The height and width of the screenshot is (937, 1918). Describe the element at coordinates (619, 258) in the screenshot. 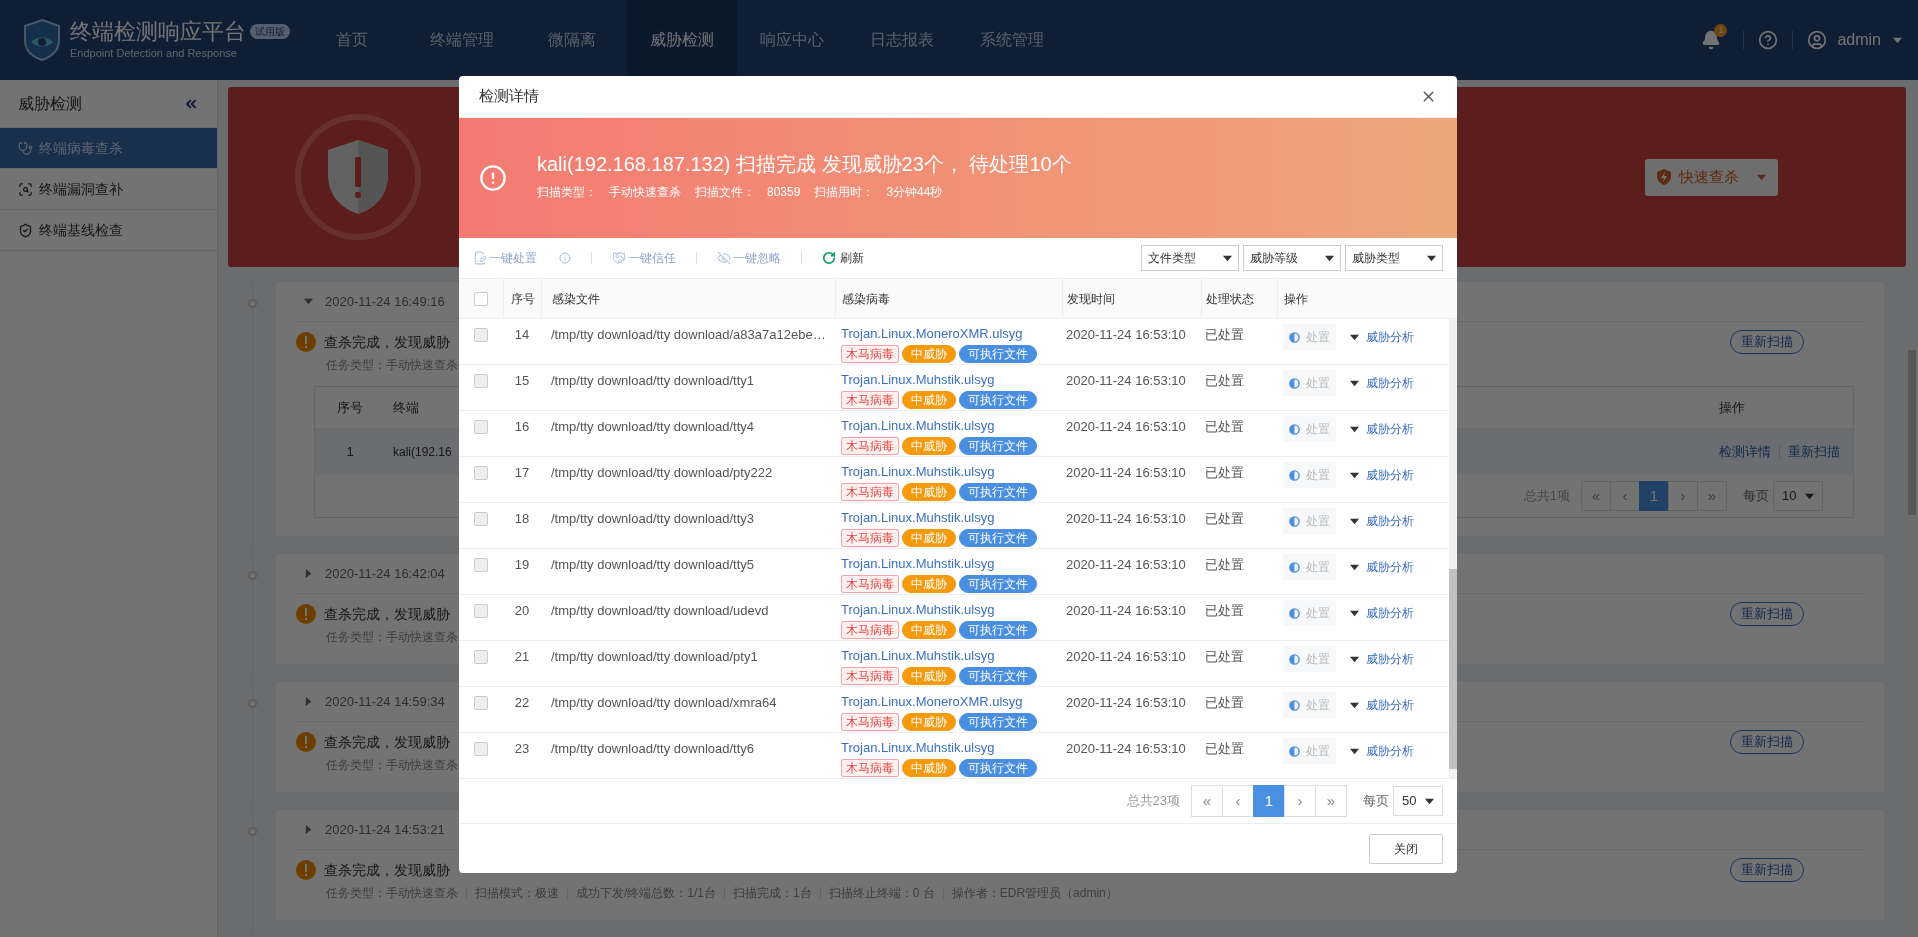

I see `handshake-icon` at that location.